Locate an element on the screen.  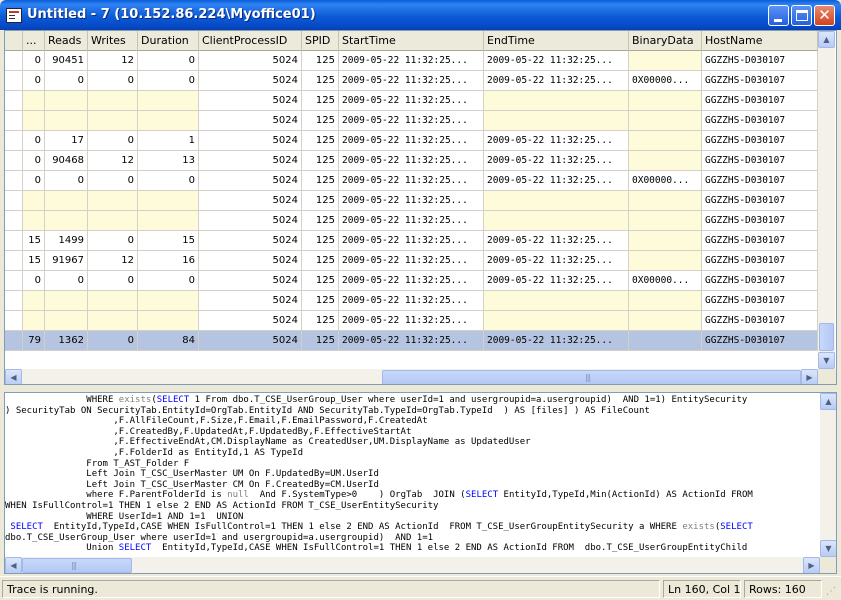
column-header-hostname: HostName is located at coordinates (760, 41).